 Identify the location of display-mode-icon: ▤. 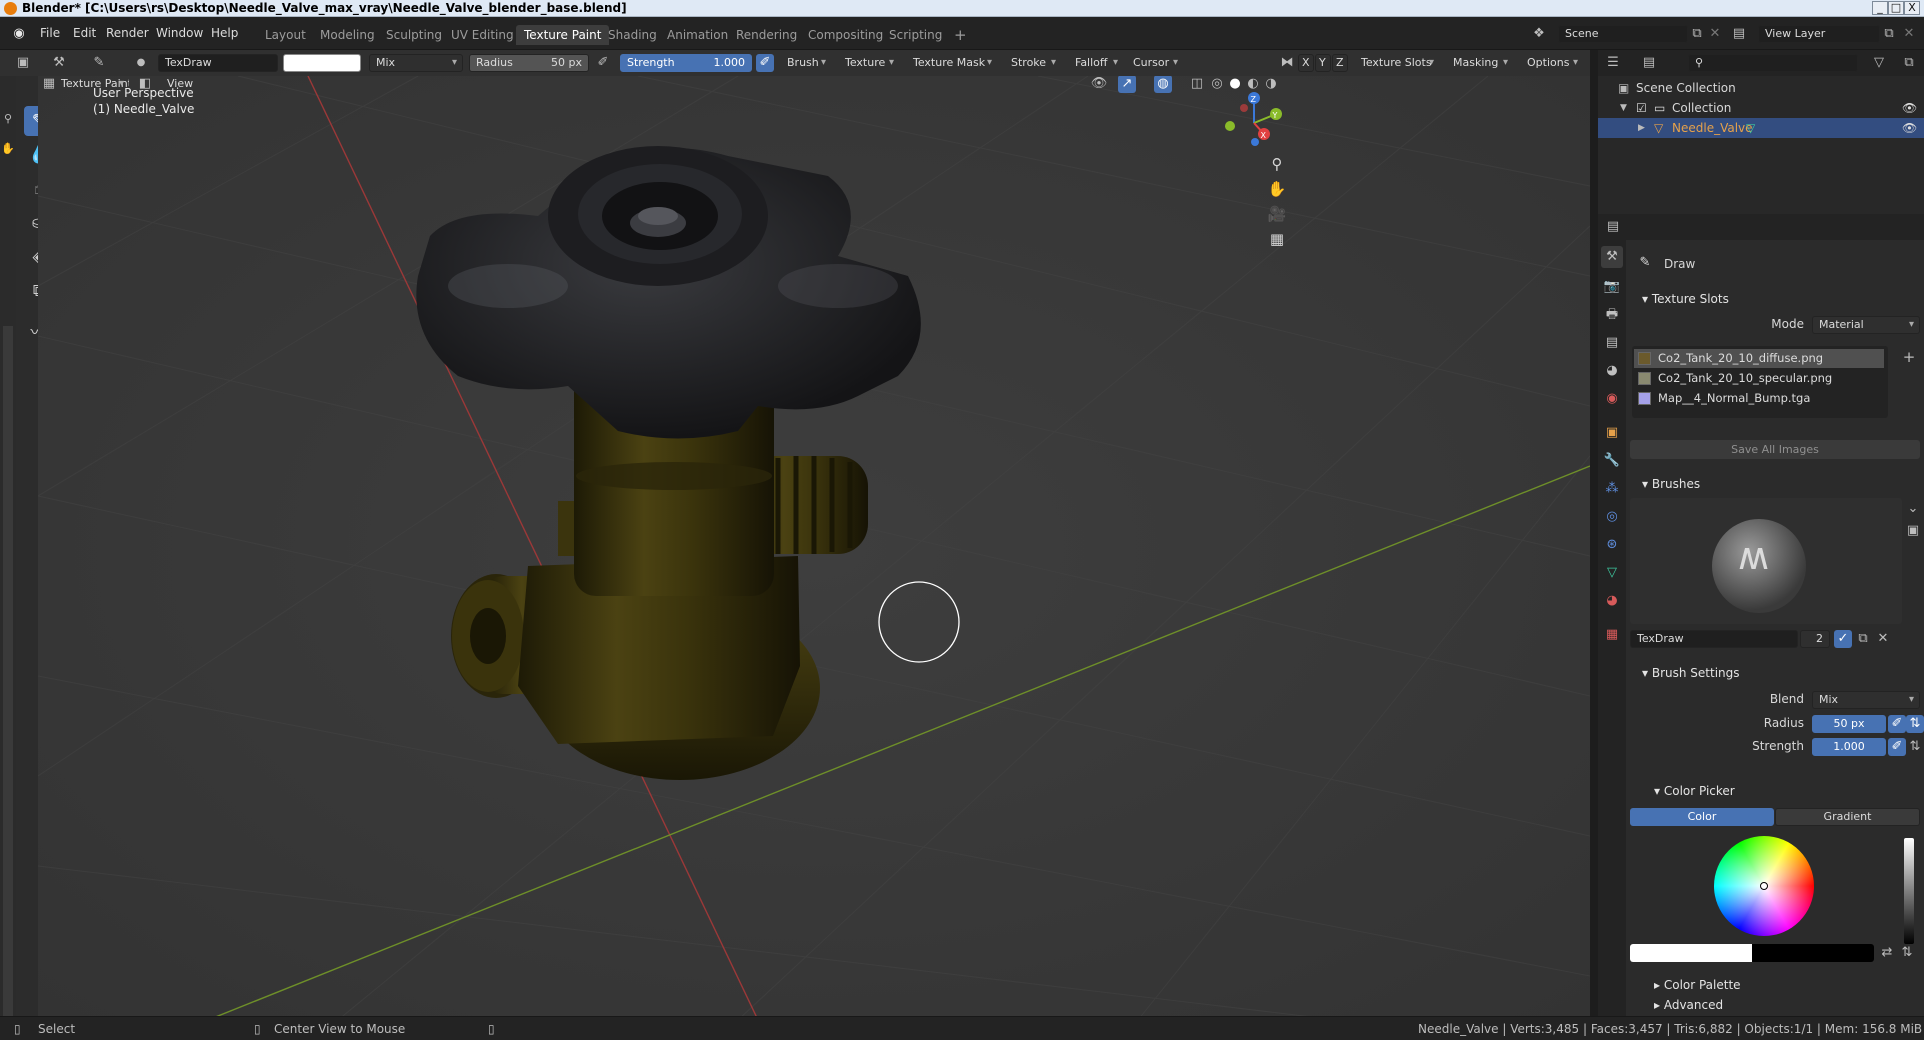
(1649, 63).